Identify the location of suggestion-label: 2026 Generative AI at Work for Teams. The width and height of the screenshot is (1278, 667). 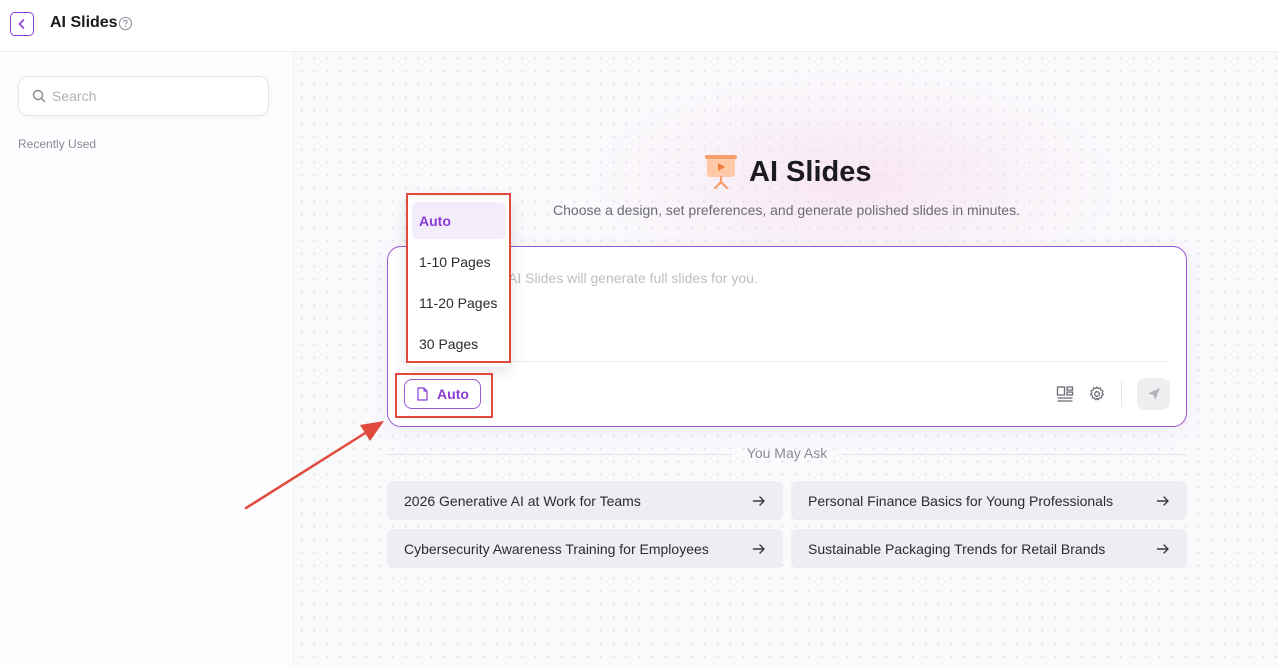
(522, 500).